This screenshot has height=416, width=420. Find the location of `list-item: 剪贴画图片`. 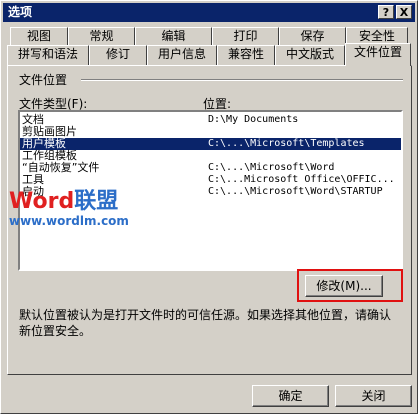

list-item: 剪贴画图片 is located at coordinates (210, 132).